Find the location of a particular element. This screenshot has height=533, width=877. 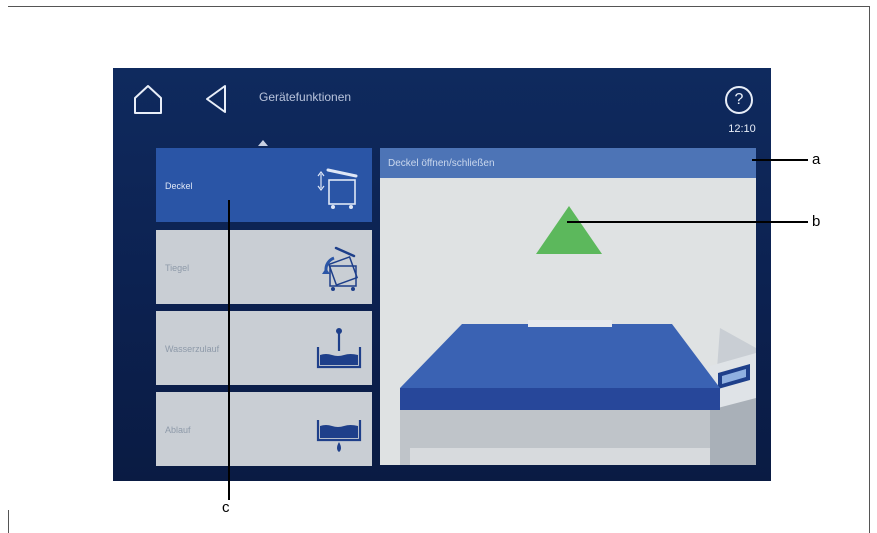

water-inlet-icon is located at coordinates (339, 348).